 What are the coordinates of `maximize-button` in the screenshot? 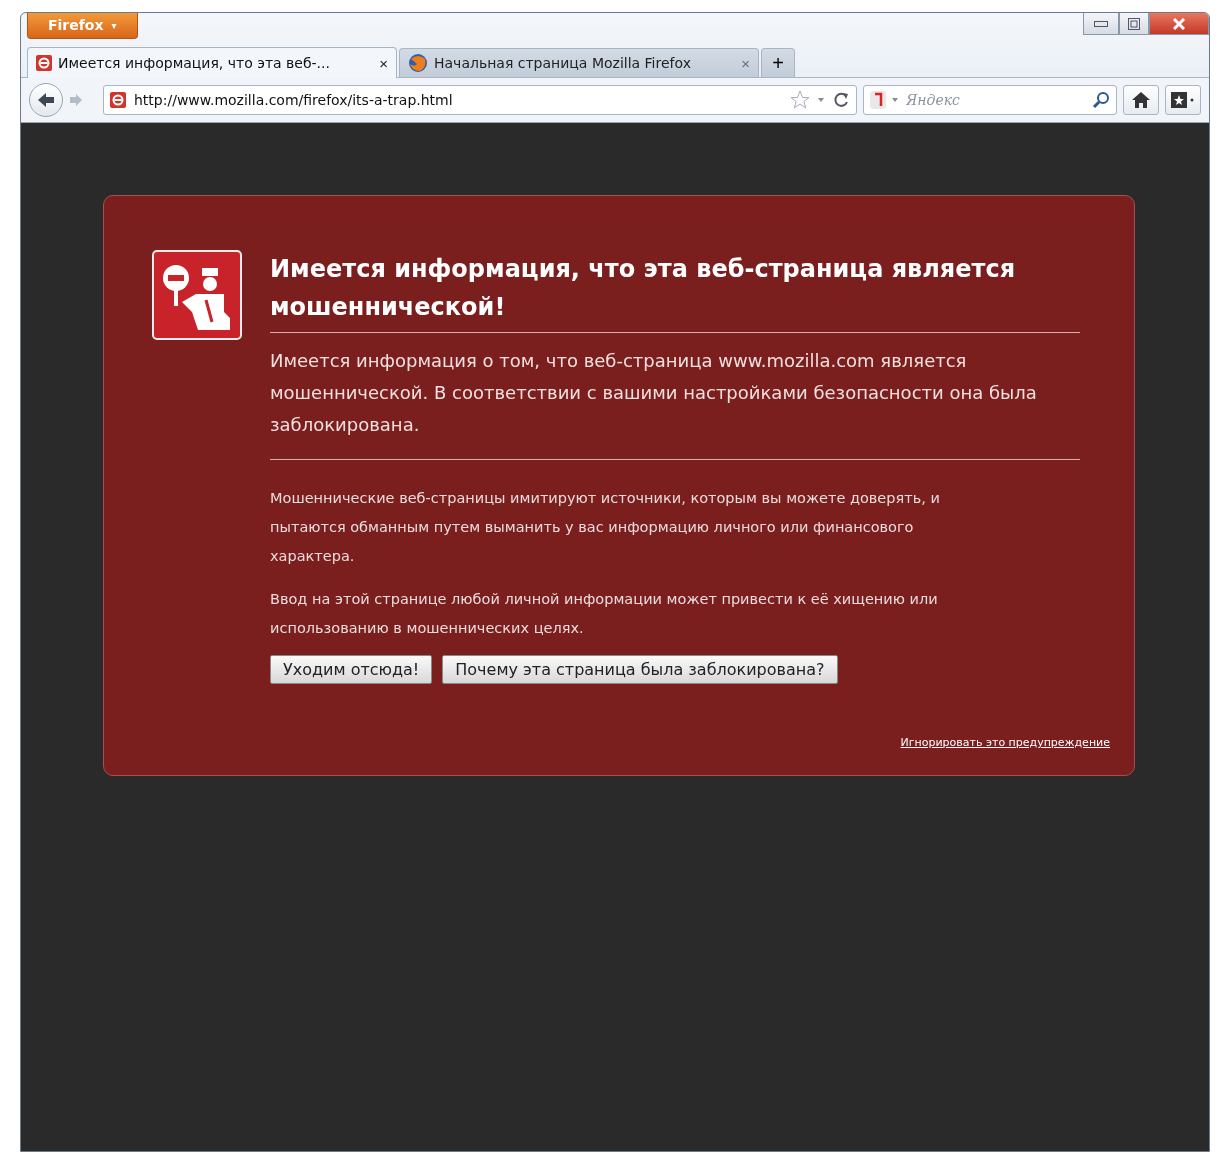 It's located at (1134, 24).